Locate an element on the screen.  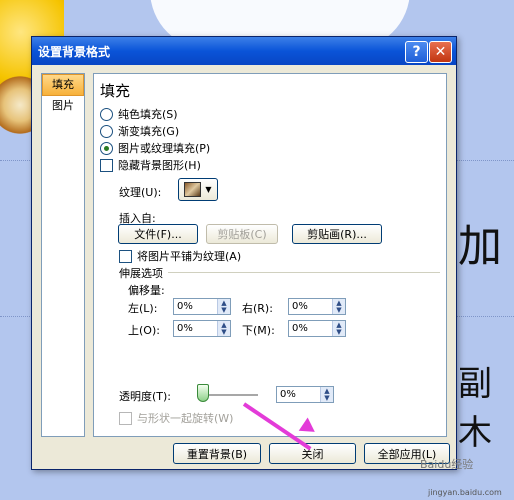
transparency-value: 0% is located at coordinates (288, 394).